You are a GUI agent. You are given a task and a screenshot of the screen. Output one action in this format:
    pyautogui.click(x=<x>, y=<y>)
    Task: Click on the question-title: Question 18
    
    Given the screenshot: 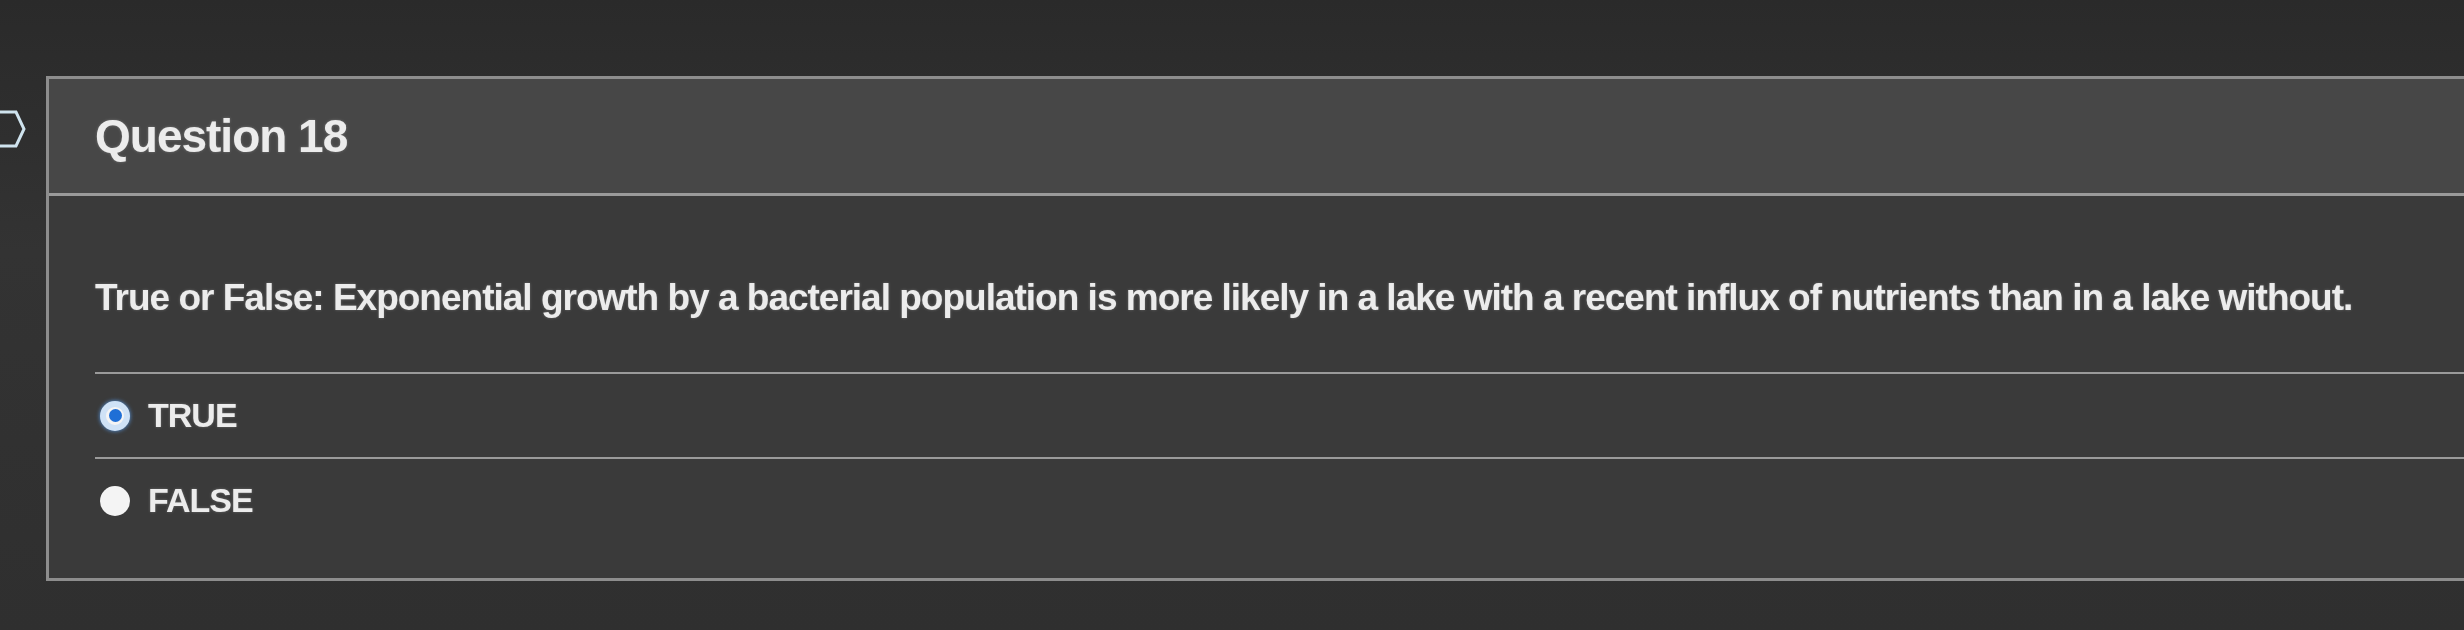 What is the action you would take?
    pyautogui.click(x=221, y=136)
    